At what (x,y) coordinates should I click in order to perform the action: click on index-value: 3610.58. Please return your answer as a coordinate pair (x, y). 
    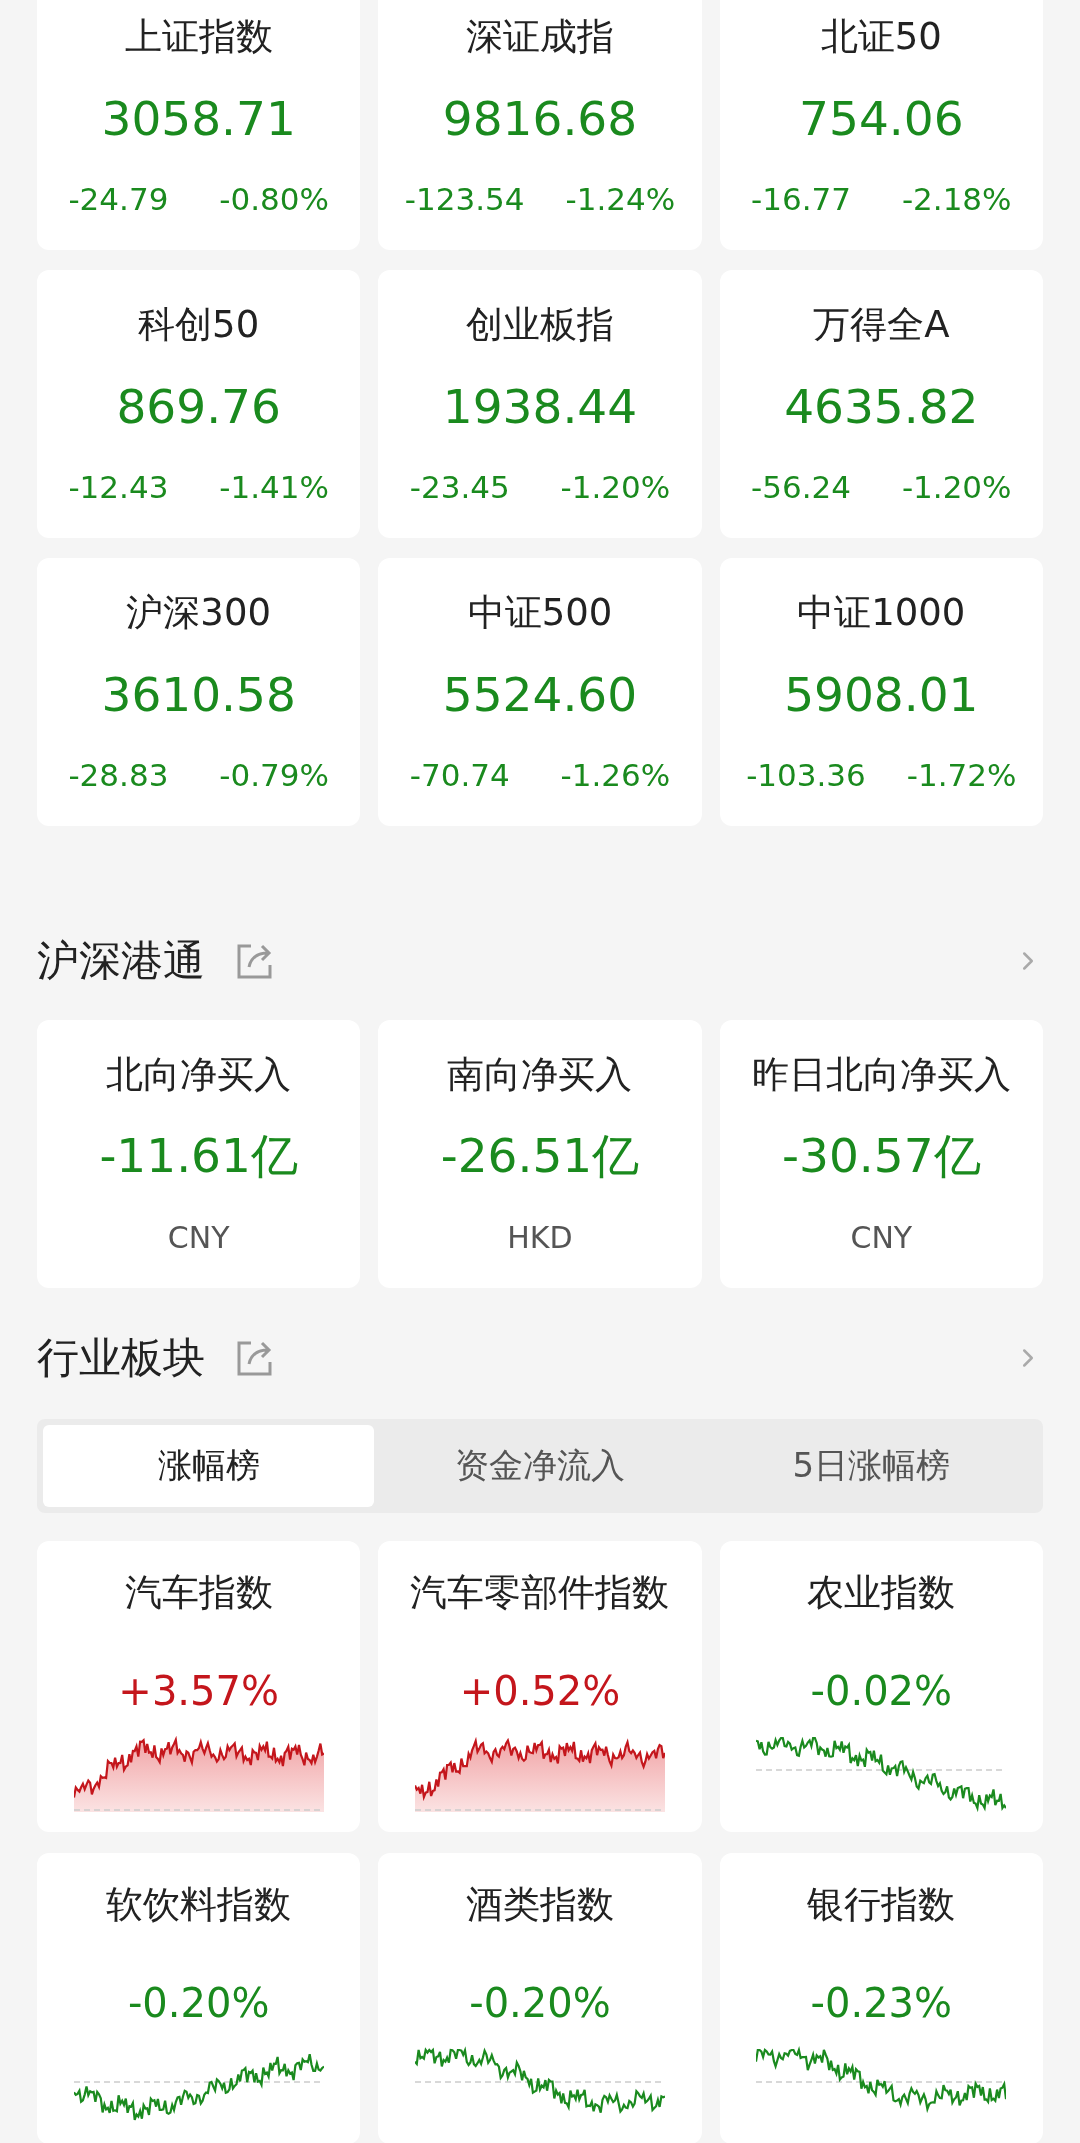
    Looking at the image, I should click on (198, 694).